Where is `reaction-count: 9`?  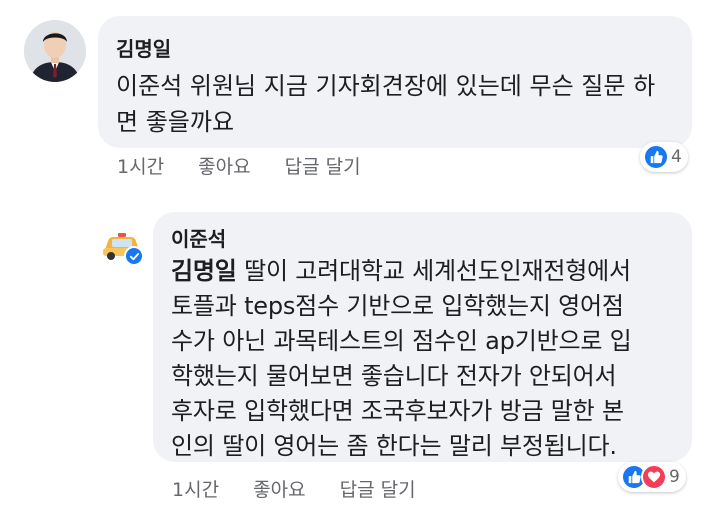 reaction-count: 9 is located at coordinates (674, 477).